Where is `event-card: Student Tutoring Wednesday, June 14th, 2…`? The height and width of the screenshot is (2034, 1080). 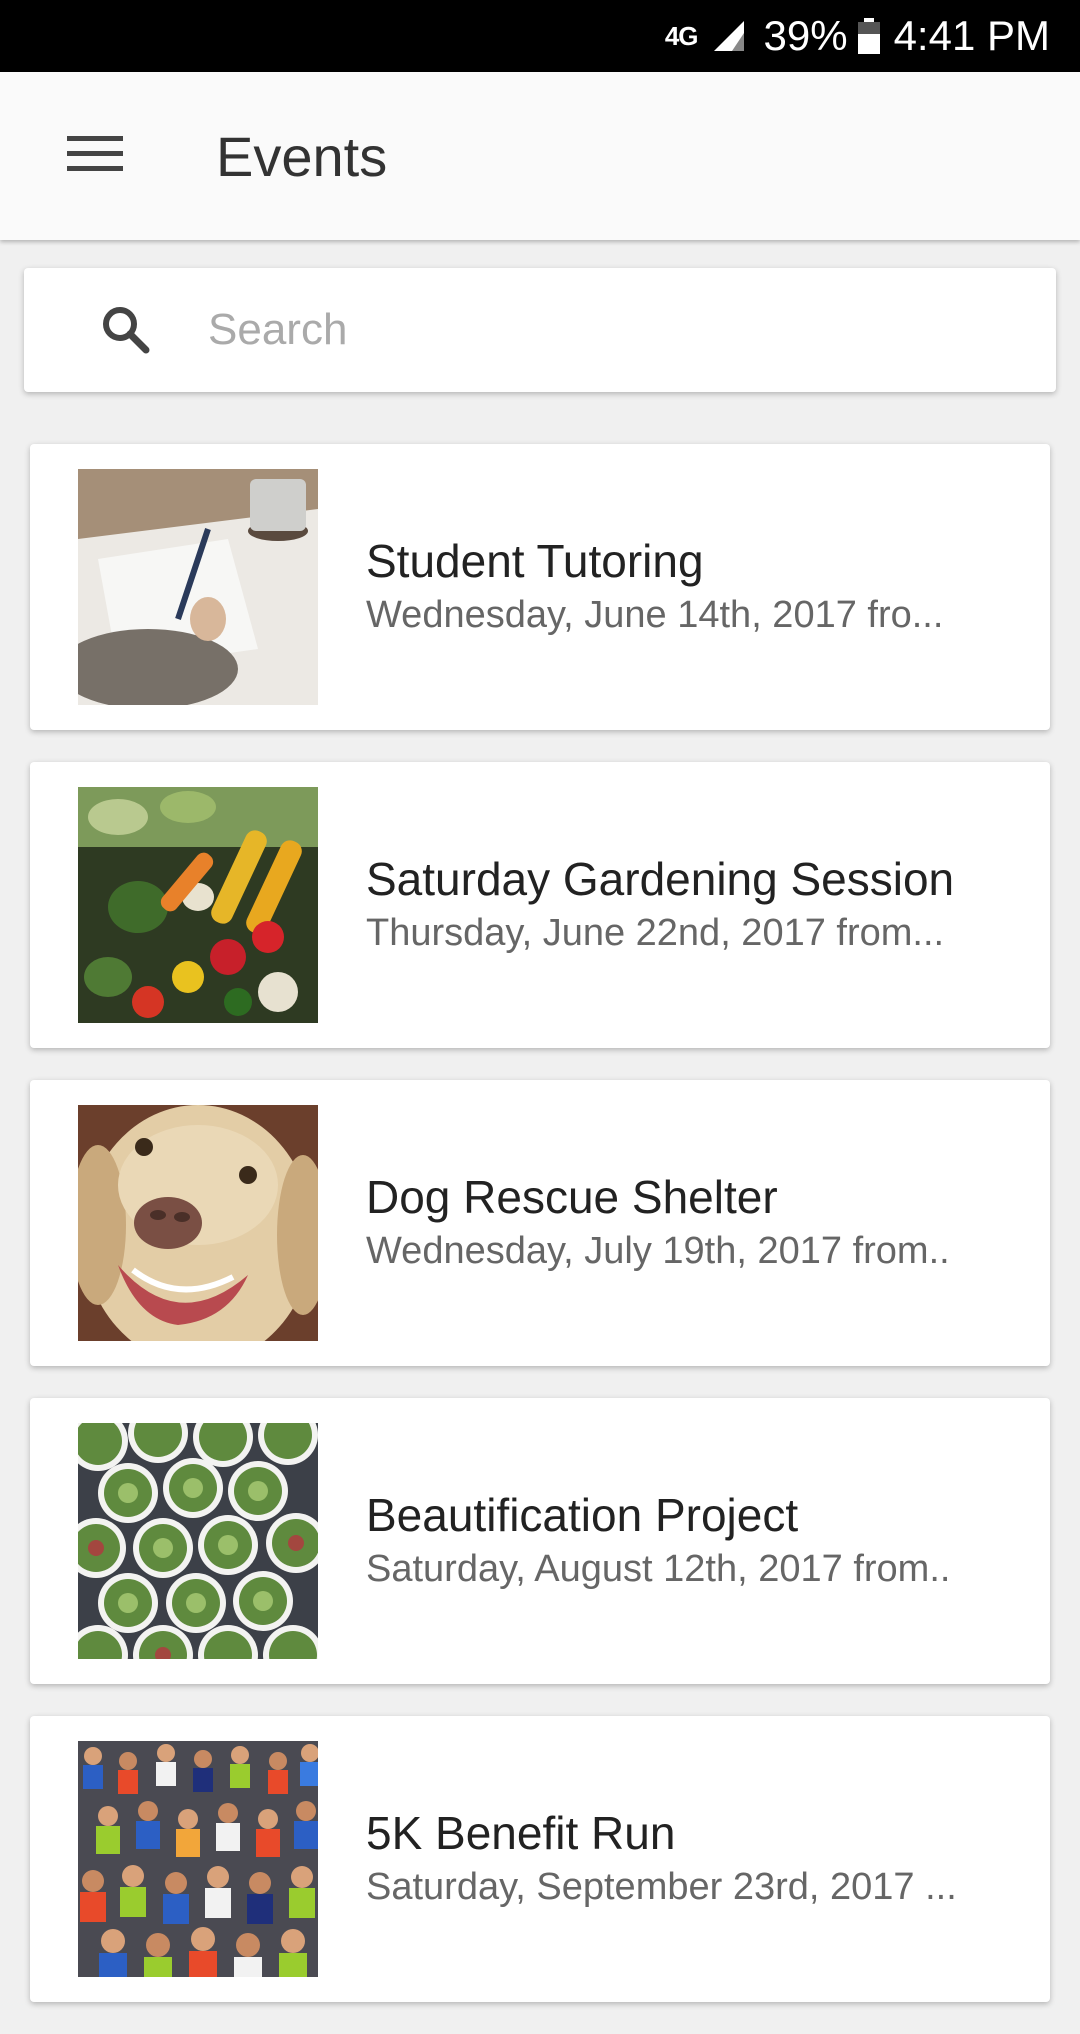 event-card: Student Tutoring Wednesday, June 14th, 2… is located at coordinates (540, 587).